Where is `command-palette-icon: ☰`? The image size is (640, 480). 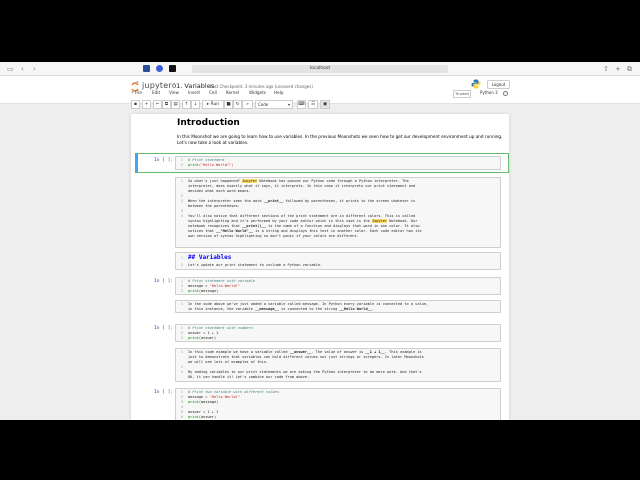 command-palette-icon: ☰ is located at coordinates (313, 104).